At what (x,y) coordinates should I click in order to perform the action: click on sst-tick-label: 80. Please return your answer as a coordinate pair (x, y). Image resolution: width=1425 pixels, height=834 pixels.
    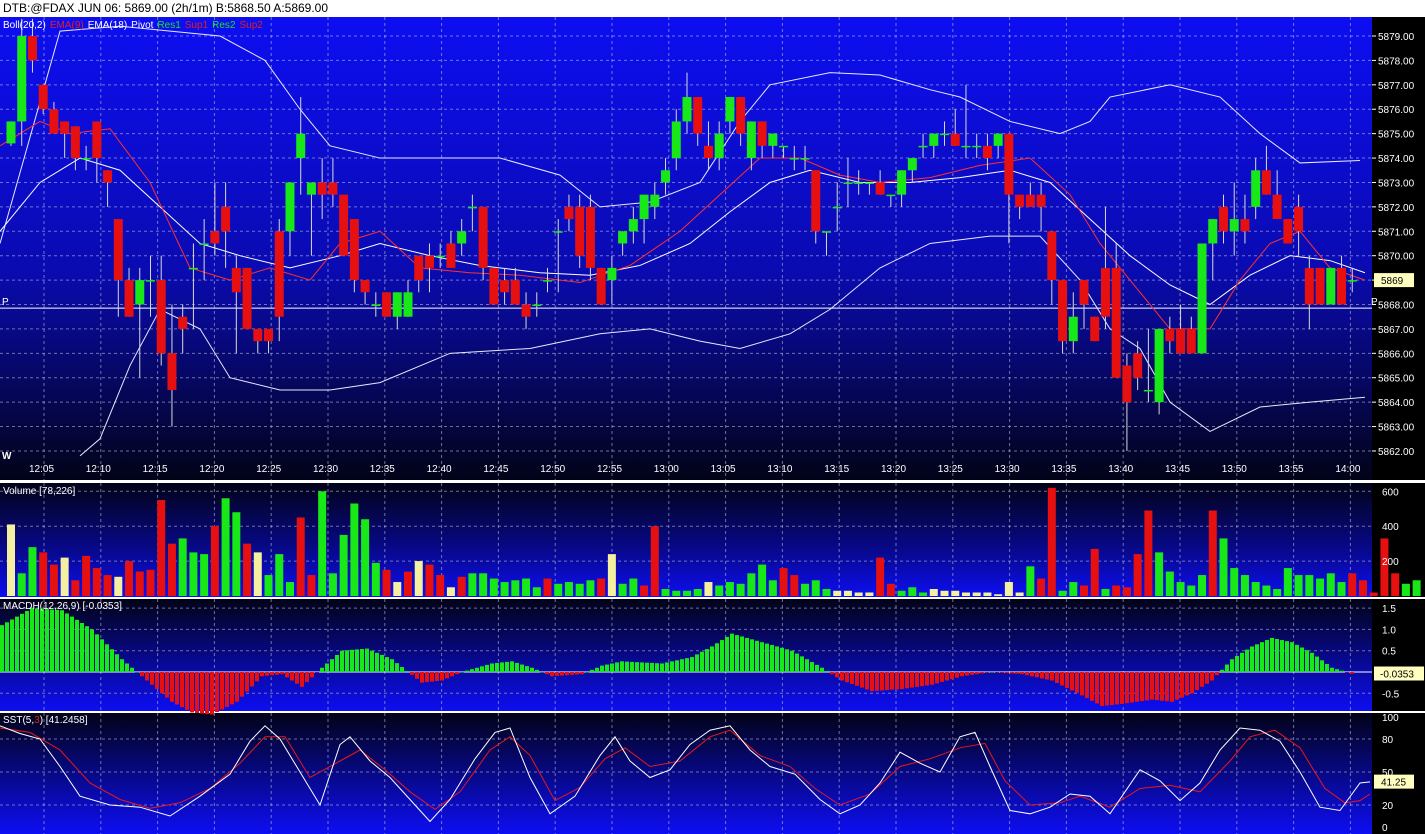
    Looking at the image, I should click on (1388, 740).